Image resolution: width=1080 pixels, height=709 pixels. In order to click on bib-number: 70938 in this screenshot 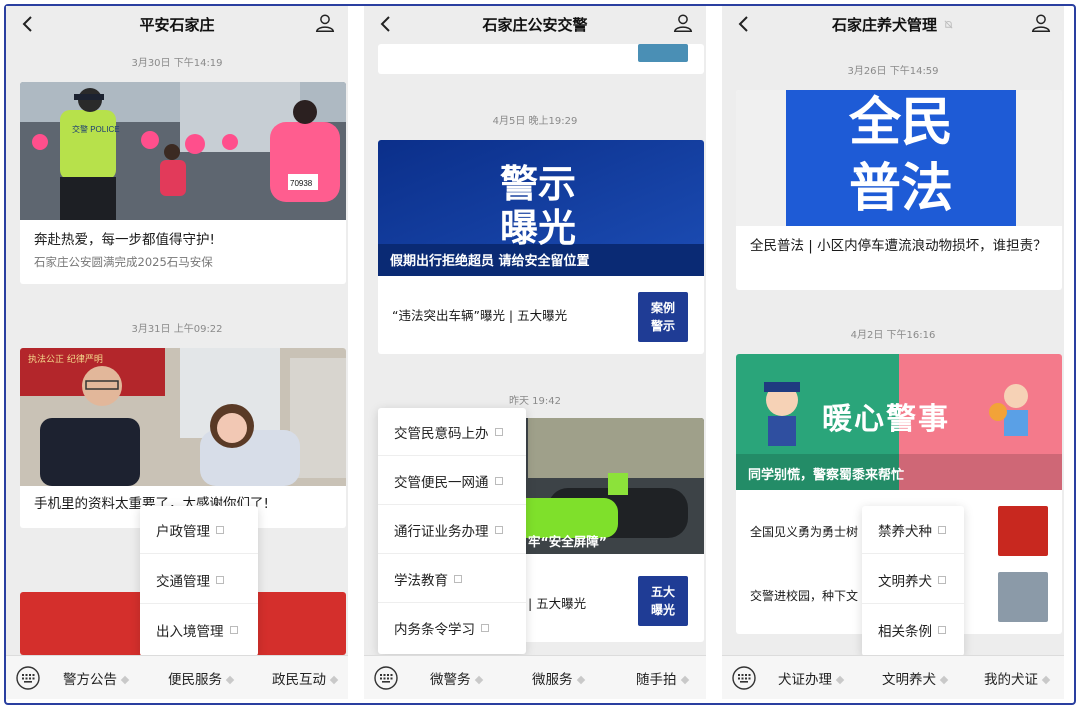, I will do `click(301, 183)`.